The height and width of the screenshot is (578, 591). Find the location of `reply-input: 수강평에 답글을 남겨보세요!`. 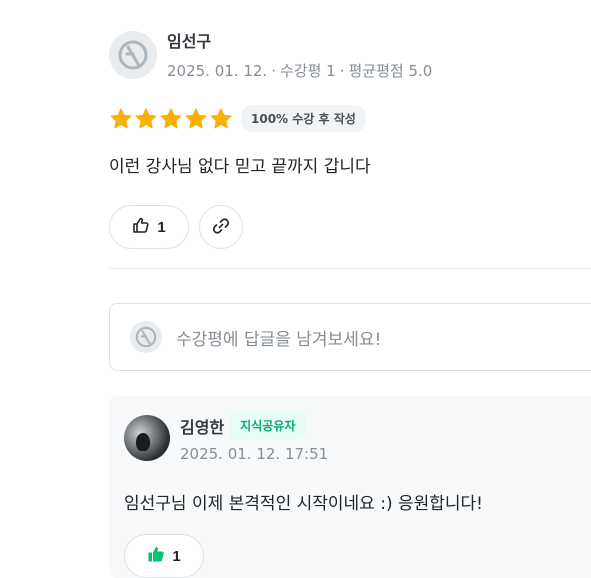

reply-input: 수강평에 답글을 남겨보세요! is located at coordinates (350, 337).